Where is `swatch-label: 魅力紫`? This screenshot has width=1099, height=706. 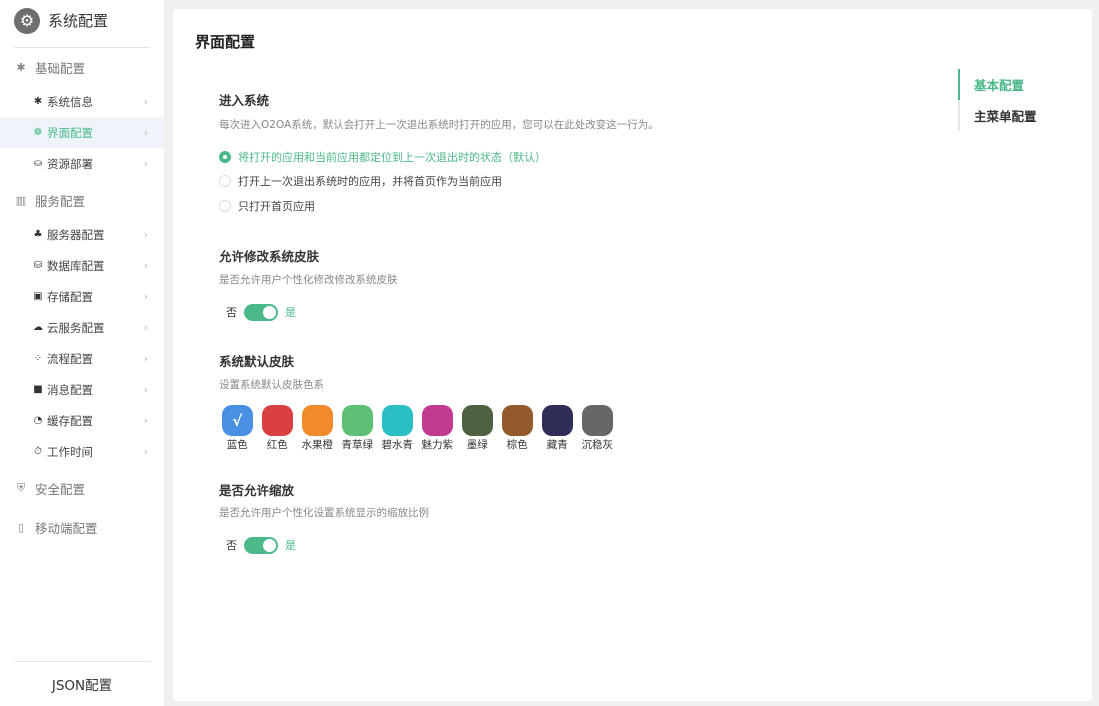
swatch-label: 魅力紫 is located at coordinates (437, 445).